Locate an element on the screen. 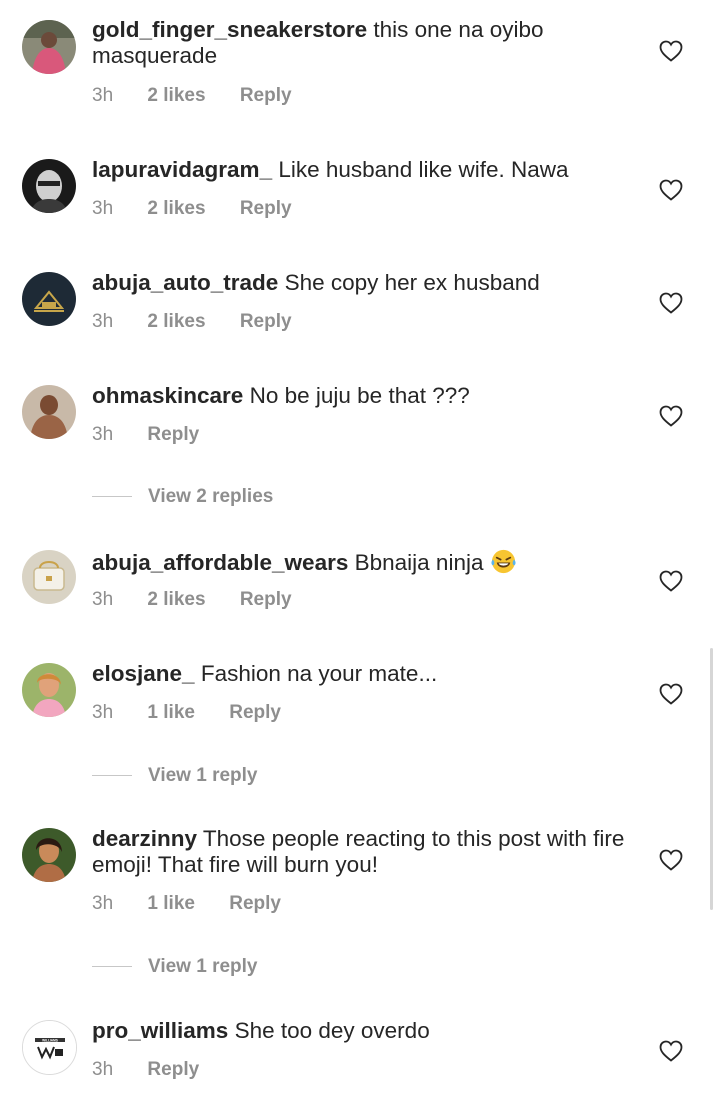 Image resolution: width=720 pixels, height=1096 pixels. comment-body: ohmaskincare No be juju be that ??? is located at coordinates (362, 396).